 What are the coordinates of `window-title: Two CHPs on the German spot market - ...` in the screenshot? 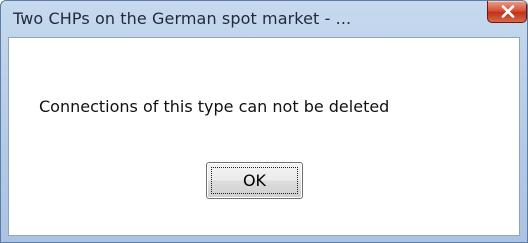 It's located at (182, 18).